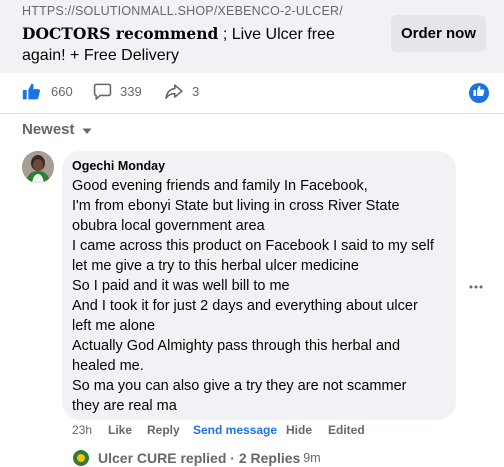 The height and width of the screenshot is (467, 504). I want to click on post-stats-row: 660 339 3, so click(252, 93).